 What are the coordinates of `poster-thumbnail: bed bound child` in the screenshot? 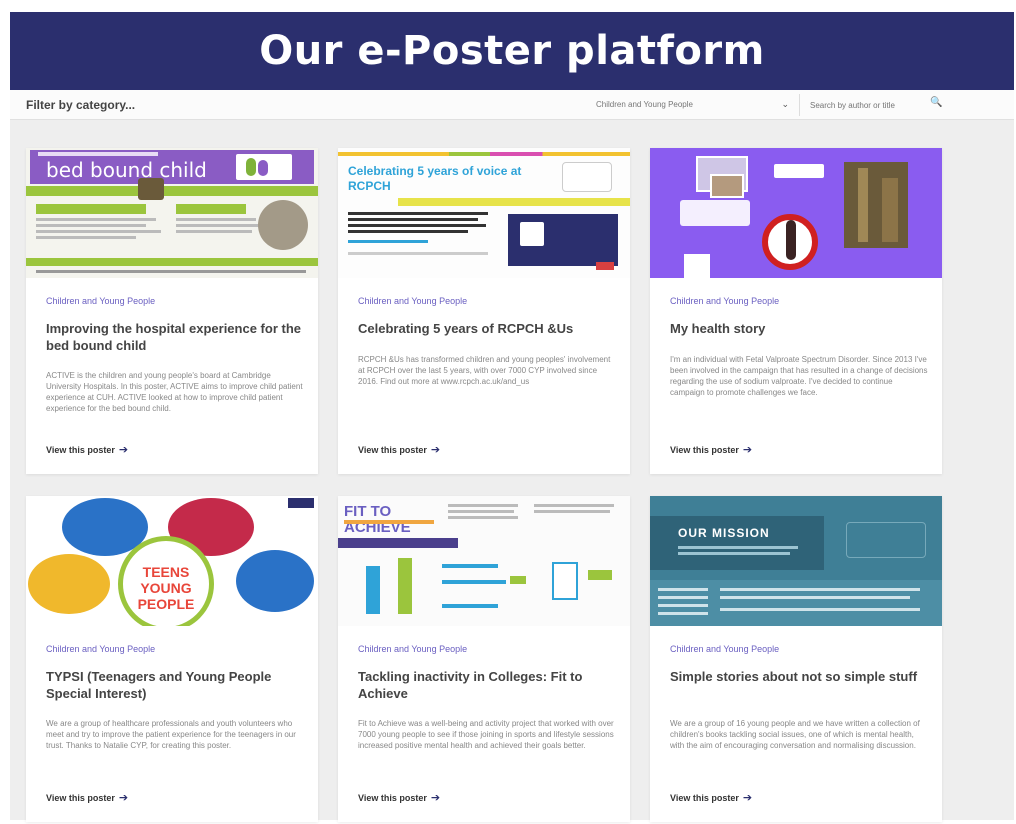 It's located at (172, 213).